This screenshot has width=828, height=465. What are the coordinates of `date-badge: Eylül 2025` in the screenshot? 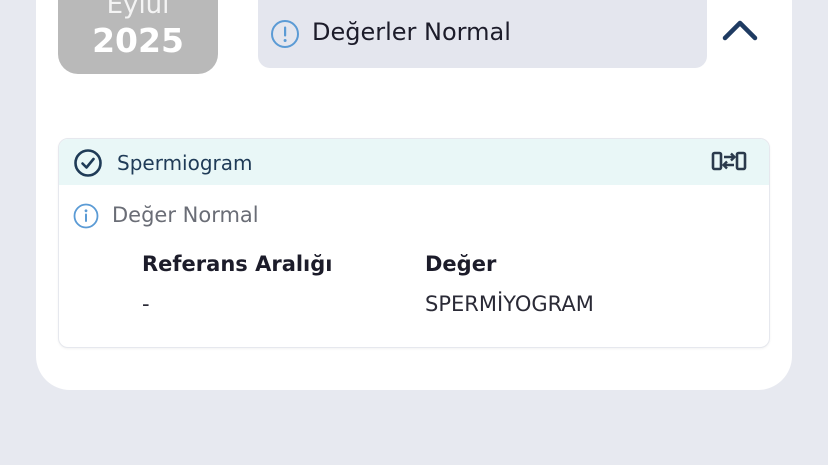 It's located at (138, 37).